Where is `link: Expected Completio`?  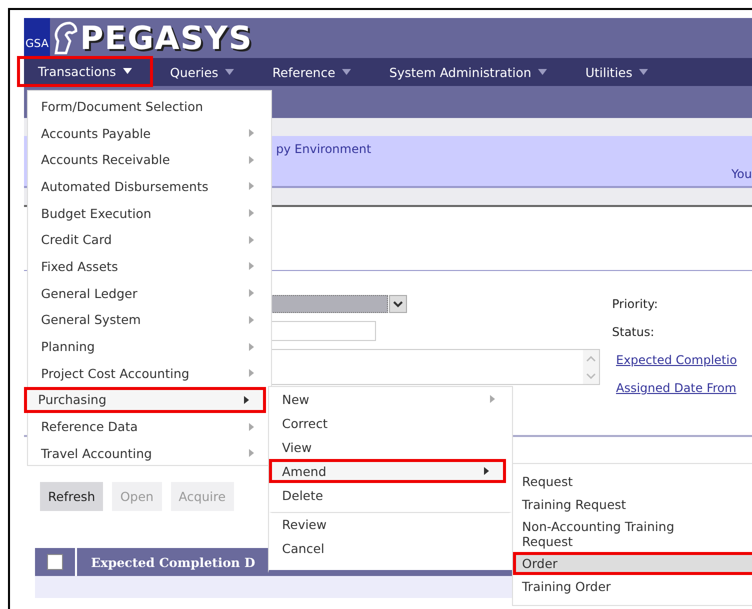
link: Expected Completio is located at coordinates (674, 367).